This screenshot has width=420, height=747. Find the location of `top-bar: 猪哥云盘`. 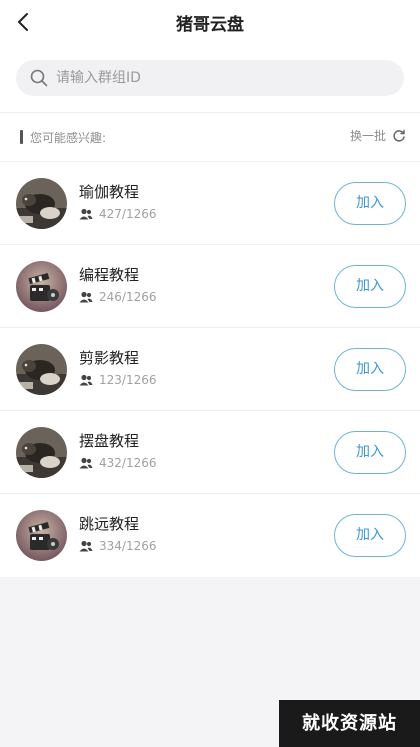

top-bar: 猪哥云盘 is located at coordinates (210, 22).